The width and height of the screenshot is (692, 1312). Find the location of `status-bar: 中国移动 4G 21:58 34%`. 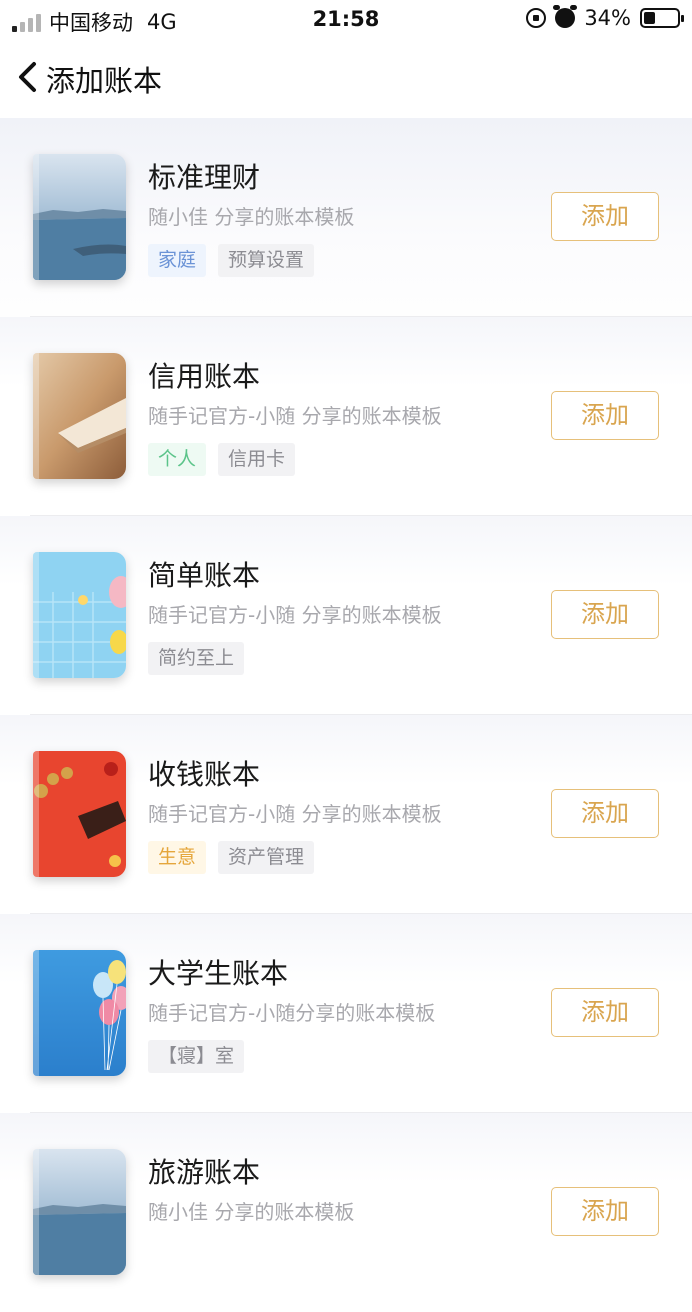

status-bar: 中国移动 4G 21:58 34% is located at coordinates (346, 19).